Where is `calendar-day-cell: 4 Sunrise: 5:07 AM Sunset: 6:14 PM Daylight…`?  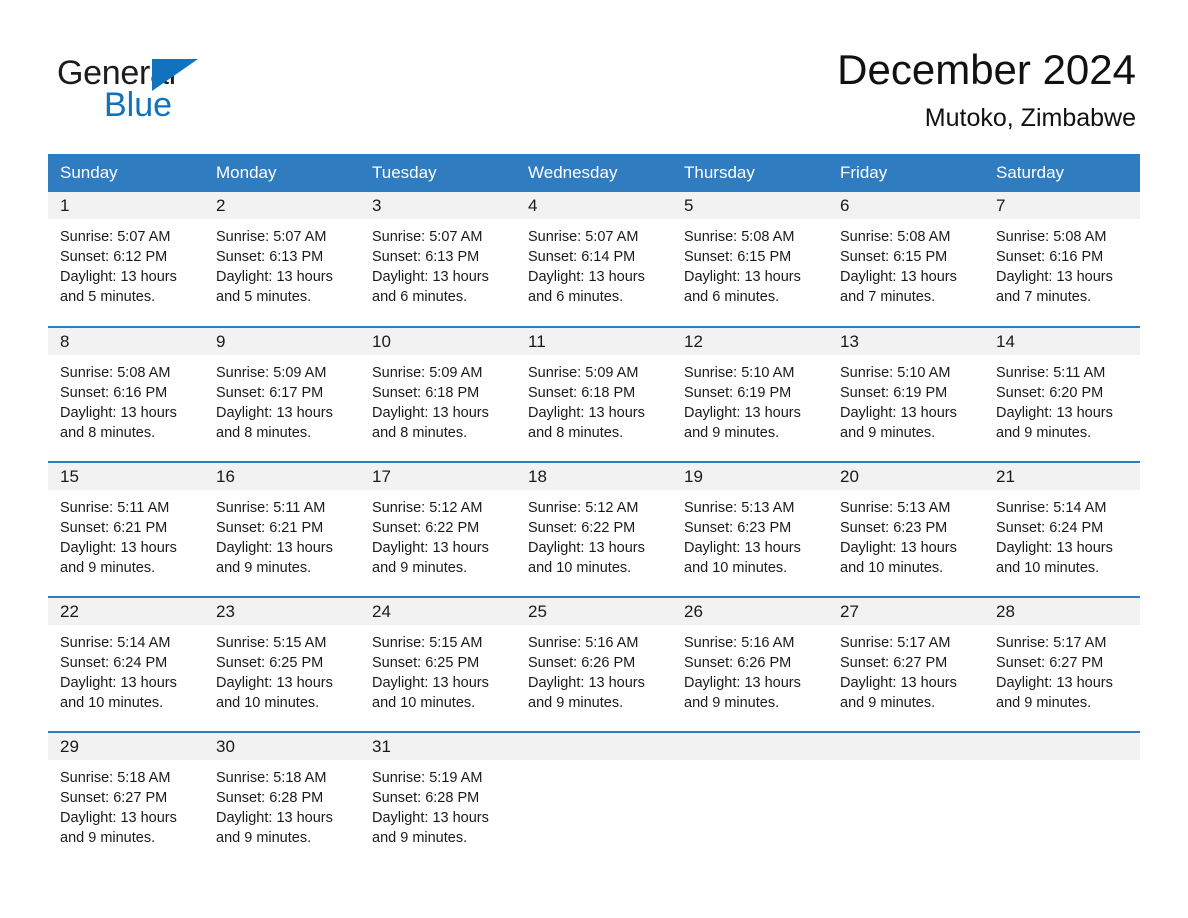
calendar-day-cell: 4 Sunrise: 5:07 AM Sunset: 6:14 PM Daylight… is located at coordinates (594, 259).